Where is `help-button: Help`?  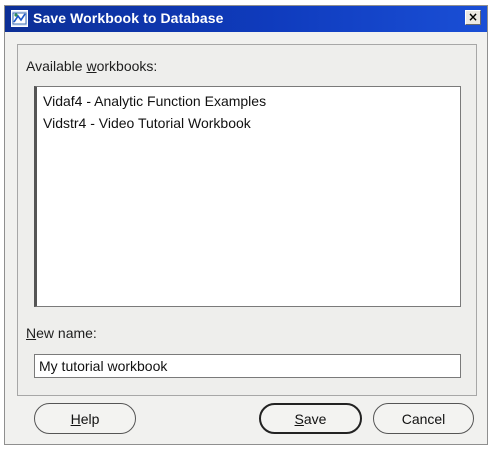 help-button: Help is located at coordinates (85, 418).